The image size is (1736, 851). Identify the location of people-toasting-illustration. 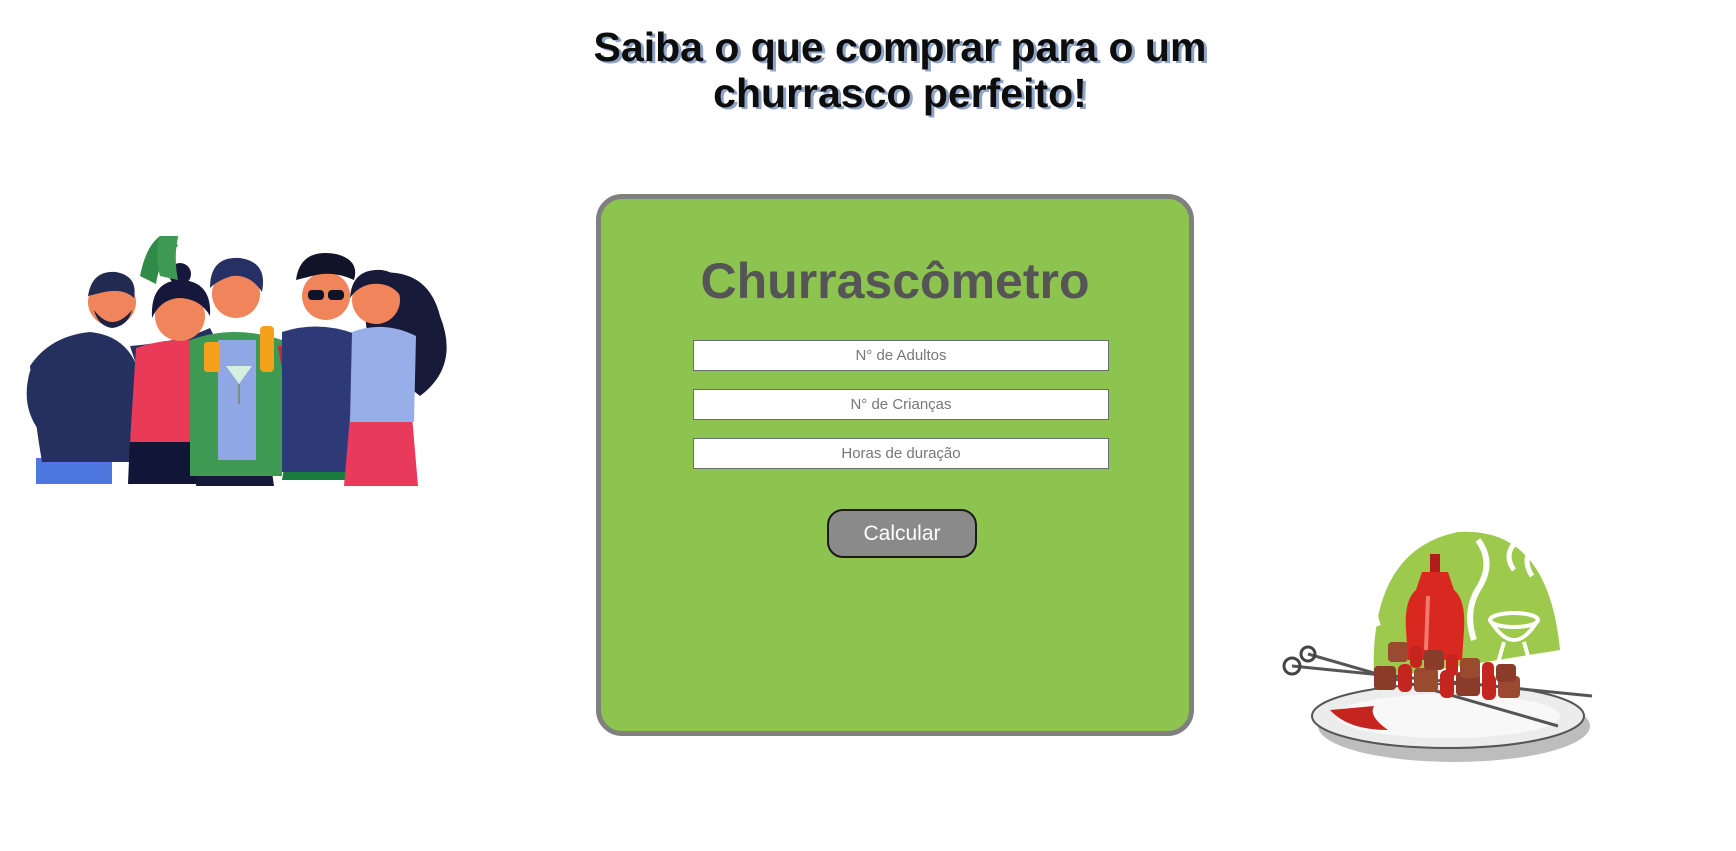
(236, 361).